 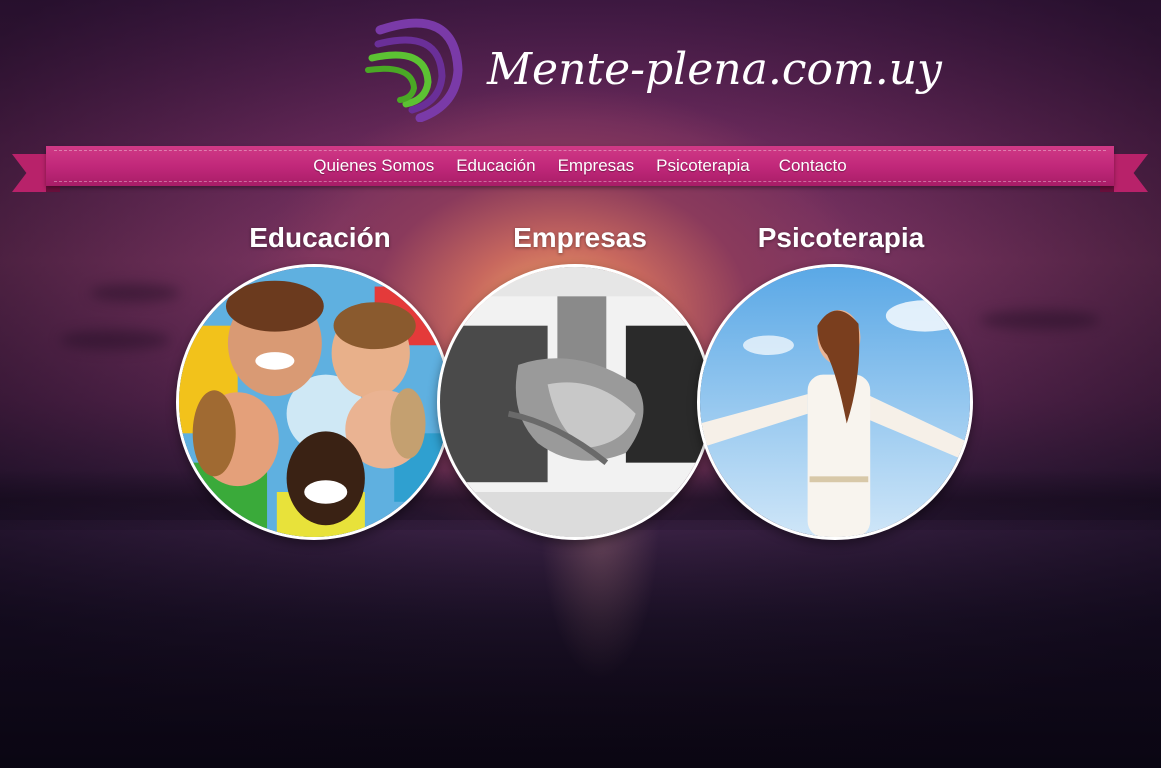 I want to click on sun-reflection, so click(x=600, y=600).